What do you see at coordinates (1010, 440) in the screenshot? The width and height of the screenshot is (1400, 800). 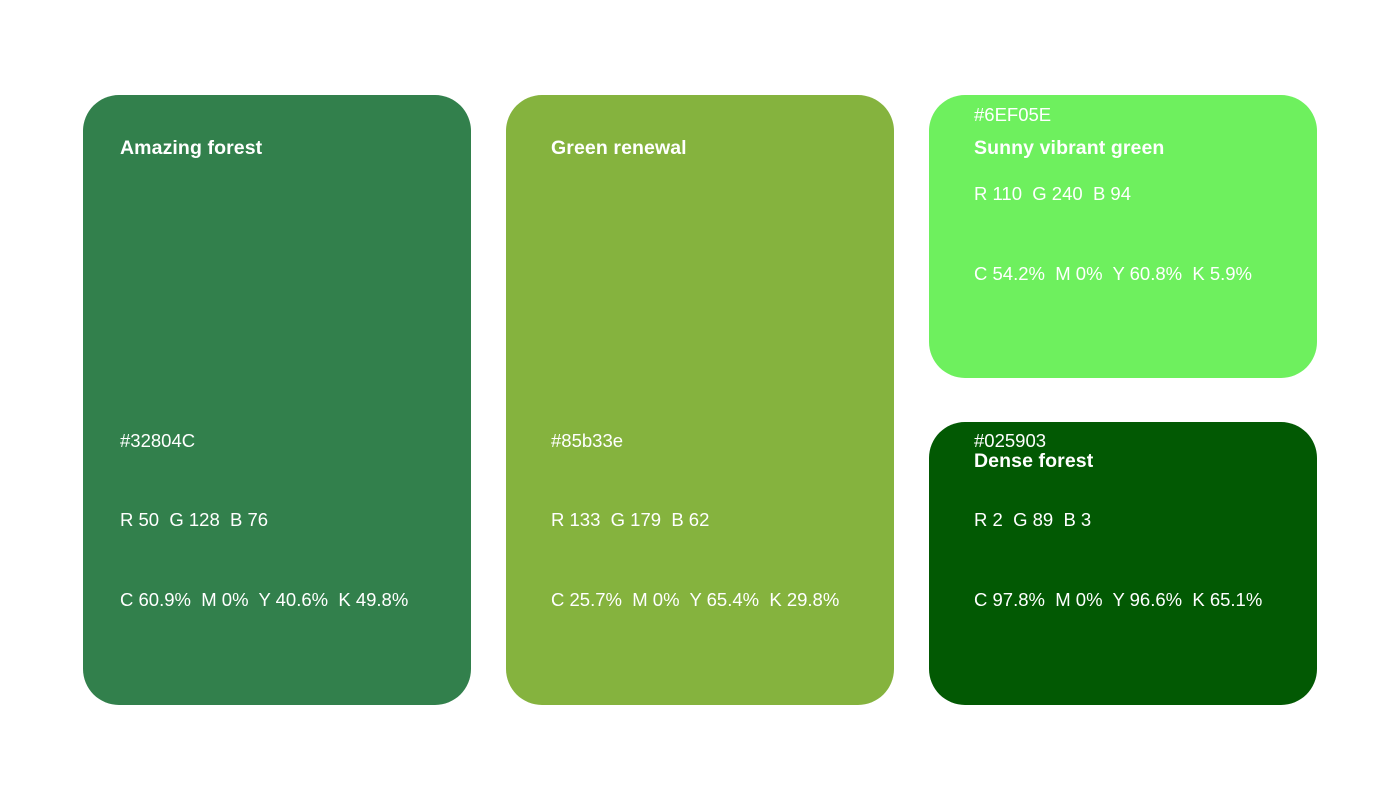 I see `hex-code: #025903` at bounding box center [1010, 440].